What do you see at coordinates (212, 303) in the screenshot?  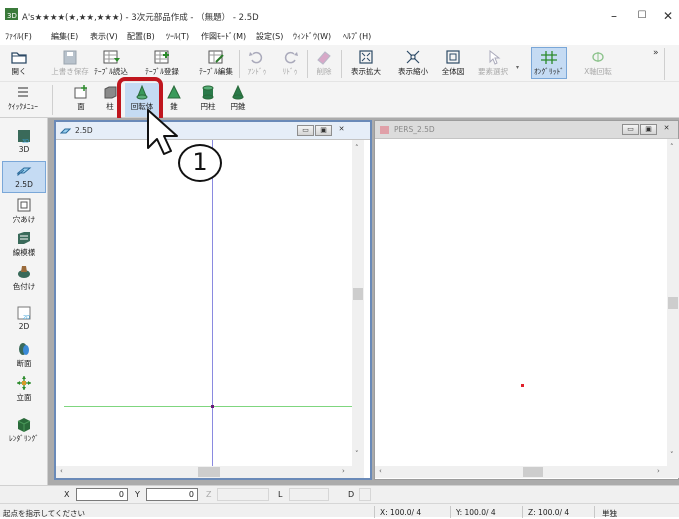 I see `vertical-axis-line` at bounding box center [212, 303].